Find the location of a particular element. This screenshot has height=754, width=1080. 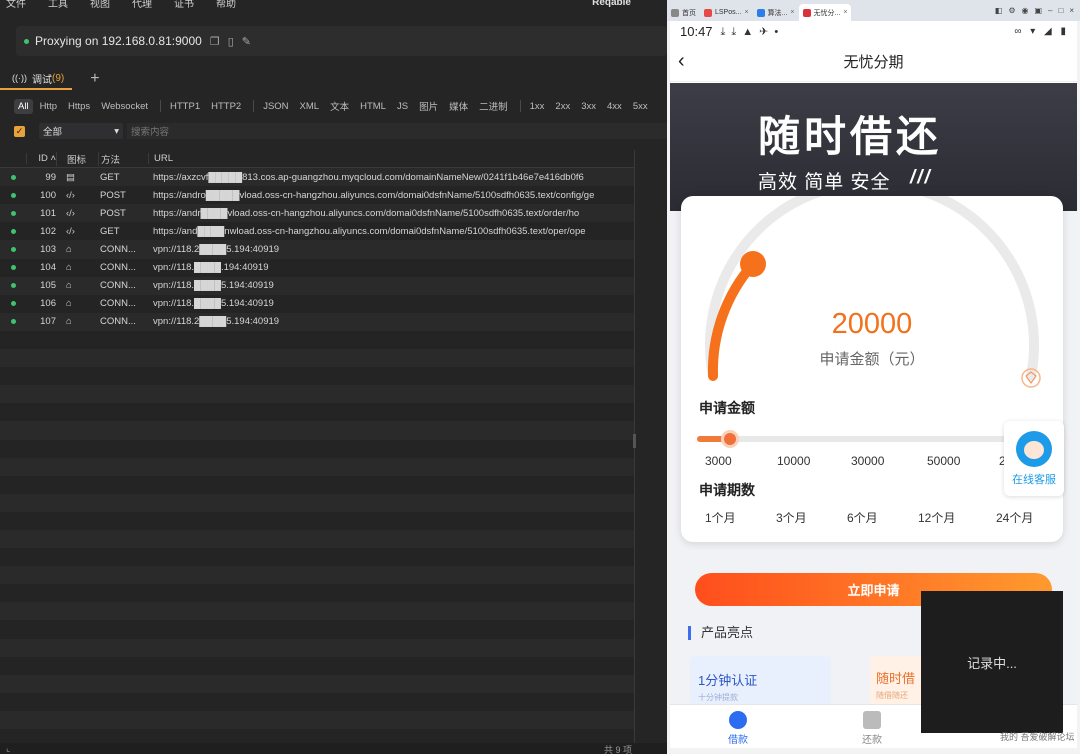

tab-repay: 还款 is located at coordinates (872, 728).